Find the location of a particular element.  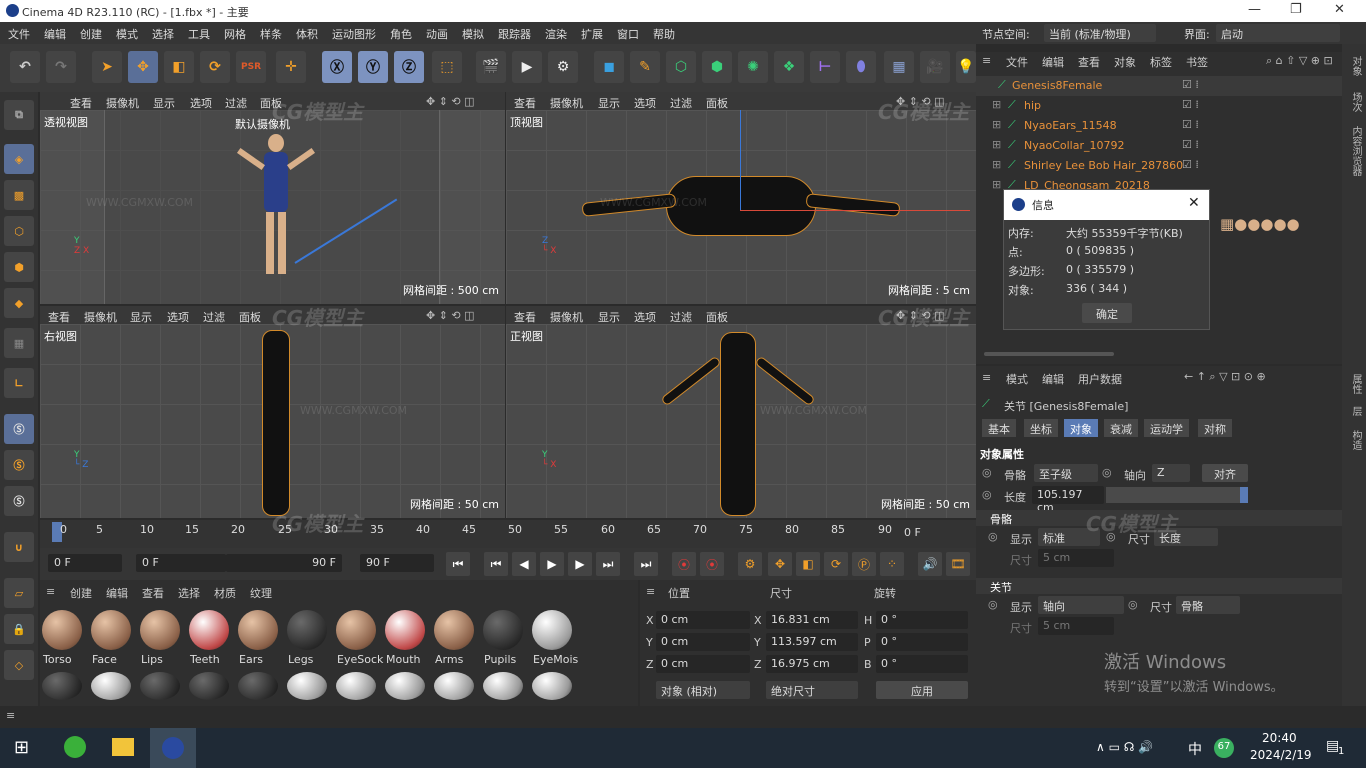

menu-animate: 动画 is located at coordinates (437, 34).